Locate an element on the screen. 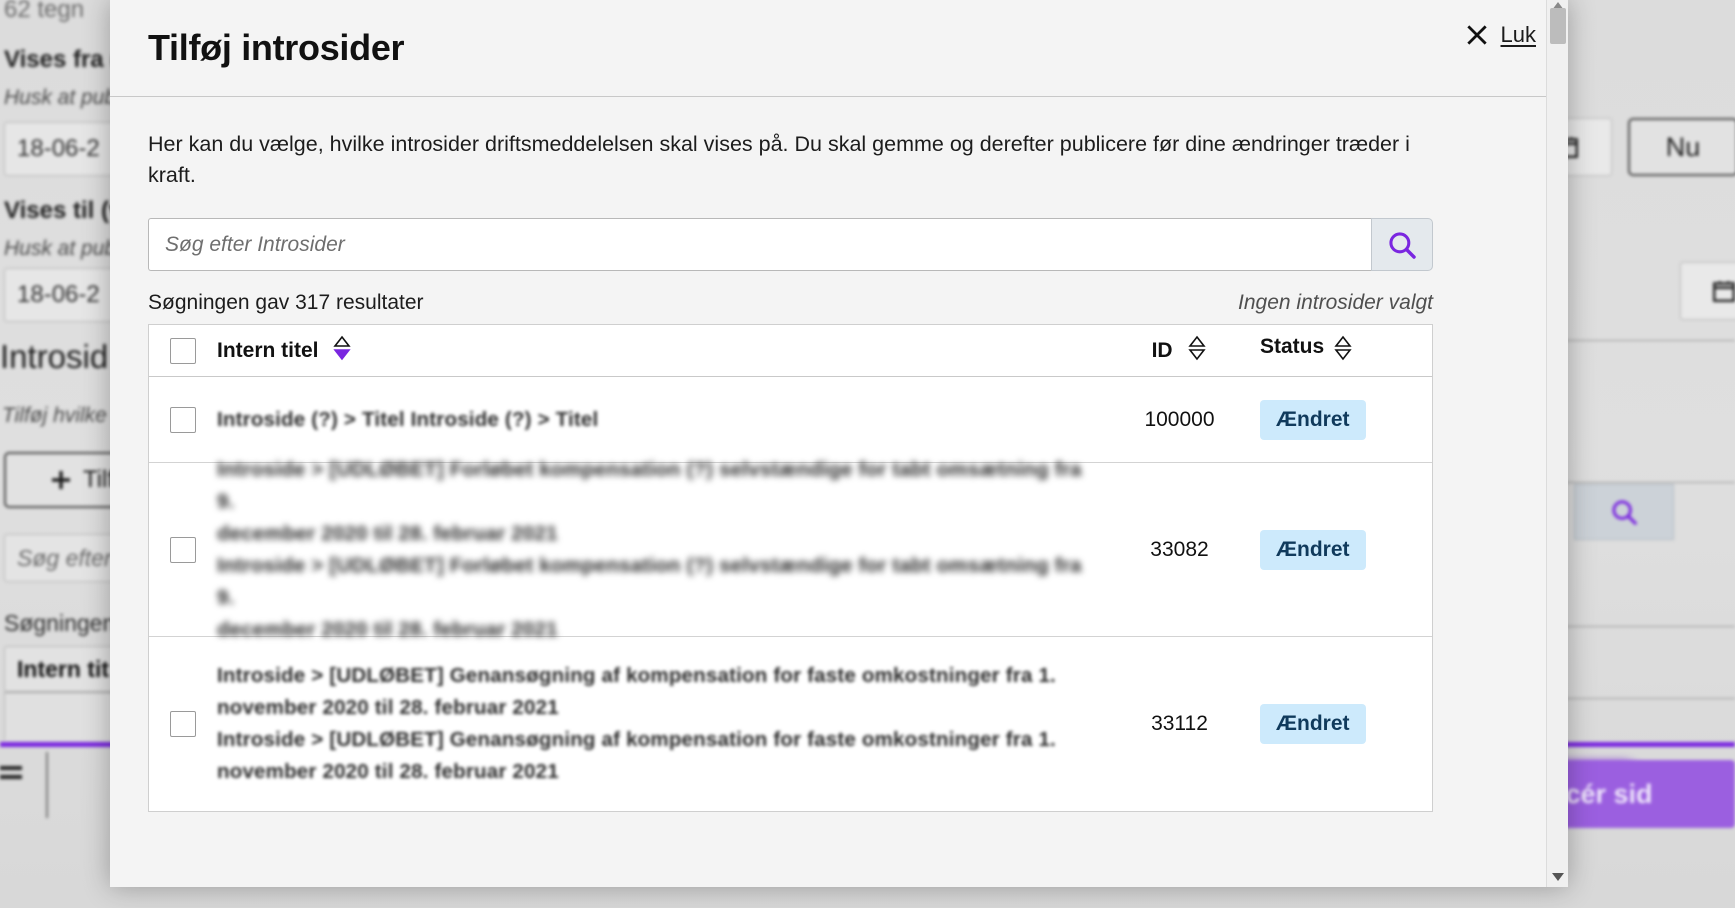  section-heading-introsider: Introsid is located at coordinates (54, 356).